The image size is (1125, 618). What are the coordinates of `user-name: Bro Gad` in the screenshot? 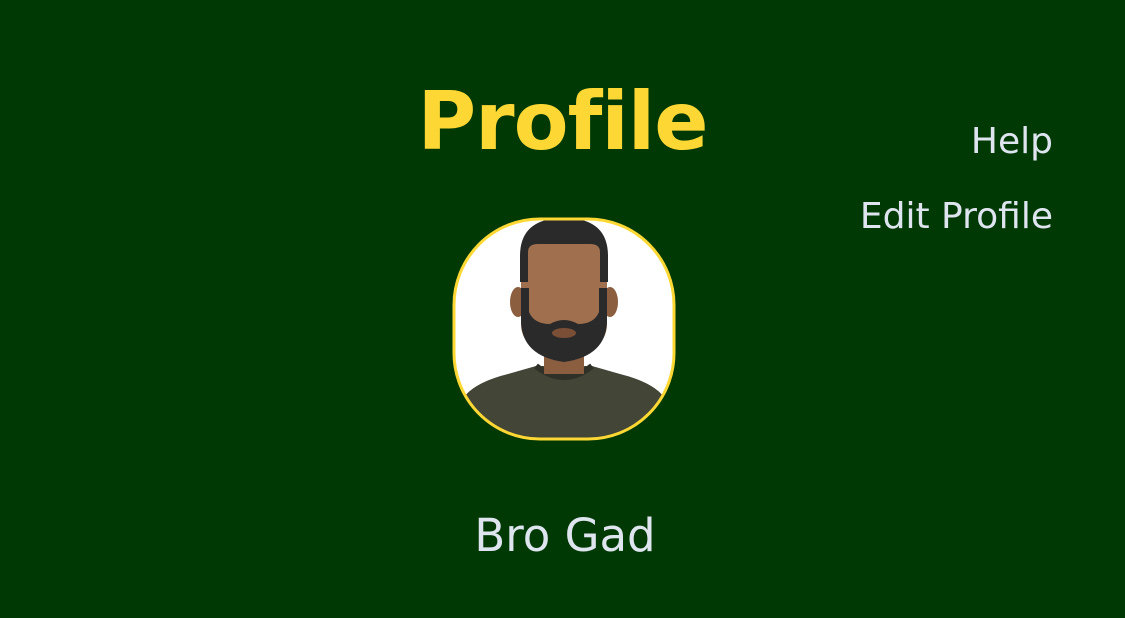 It's located at (565, 535).